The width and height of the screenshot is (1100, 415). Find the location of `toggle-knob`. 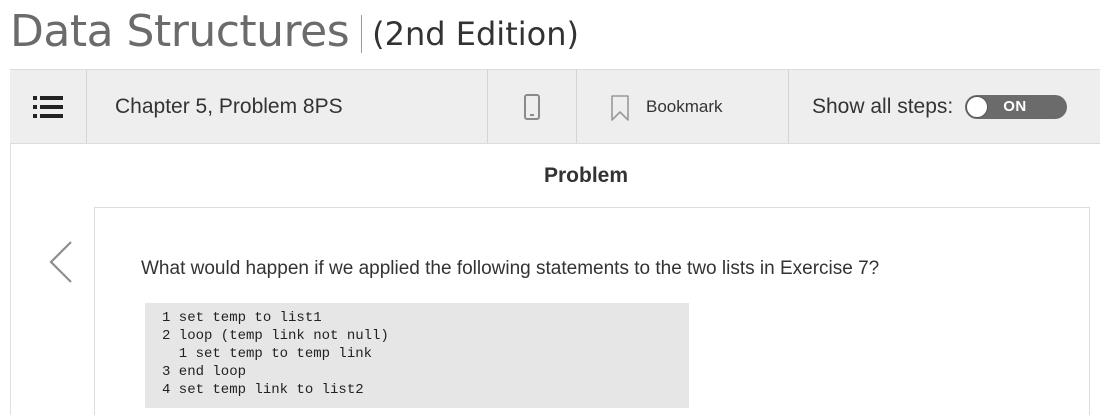

toggle-knob is located at coordinates (977, 106).